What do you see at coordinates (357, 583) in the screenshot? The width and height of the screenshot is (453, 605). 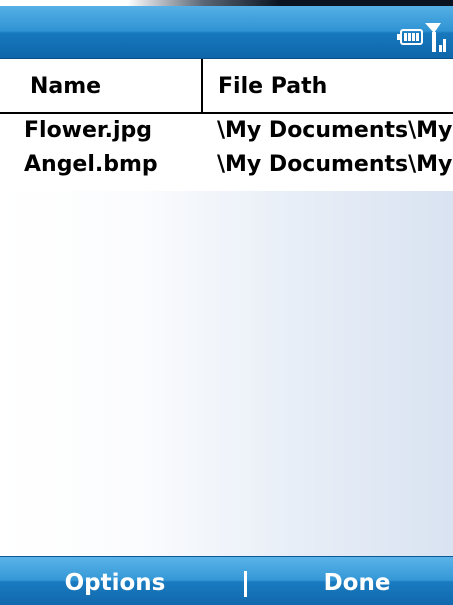 I see `done-softkey: Done` at bounding box center [357, 583].